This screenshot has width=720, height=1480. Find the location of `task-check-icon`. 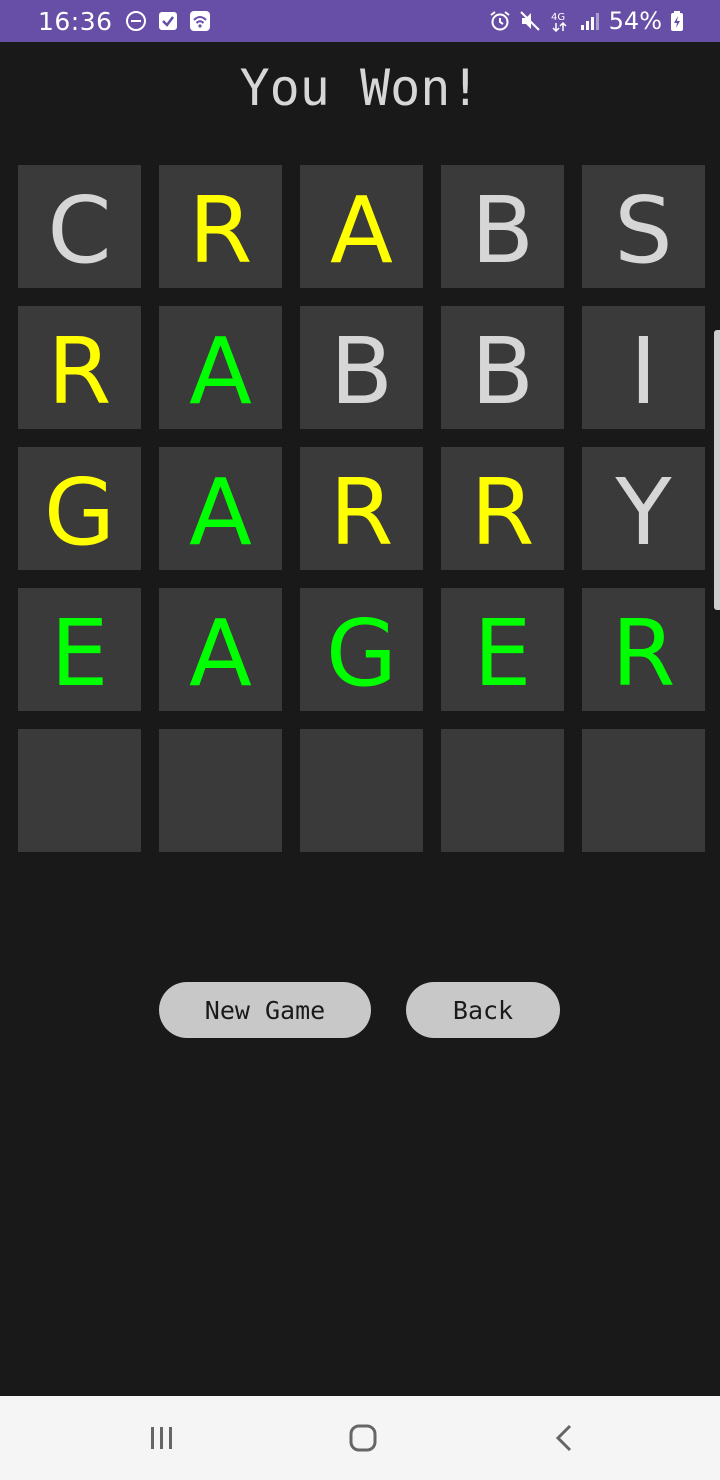

task-check-icon is located at coordinates (168, 21).